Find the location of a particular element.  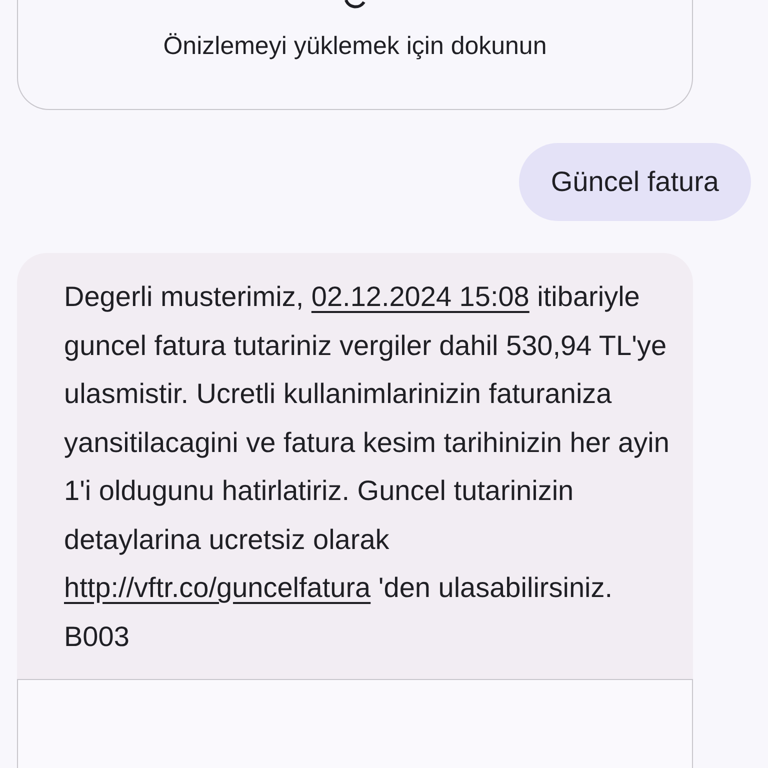

link-preview-card: Önizlemeyi yüklemek için dokunun is located at coordinates (355, 55).